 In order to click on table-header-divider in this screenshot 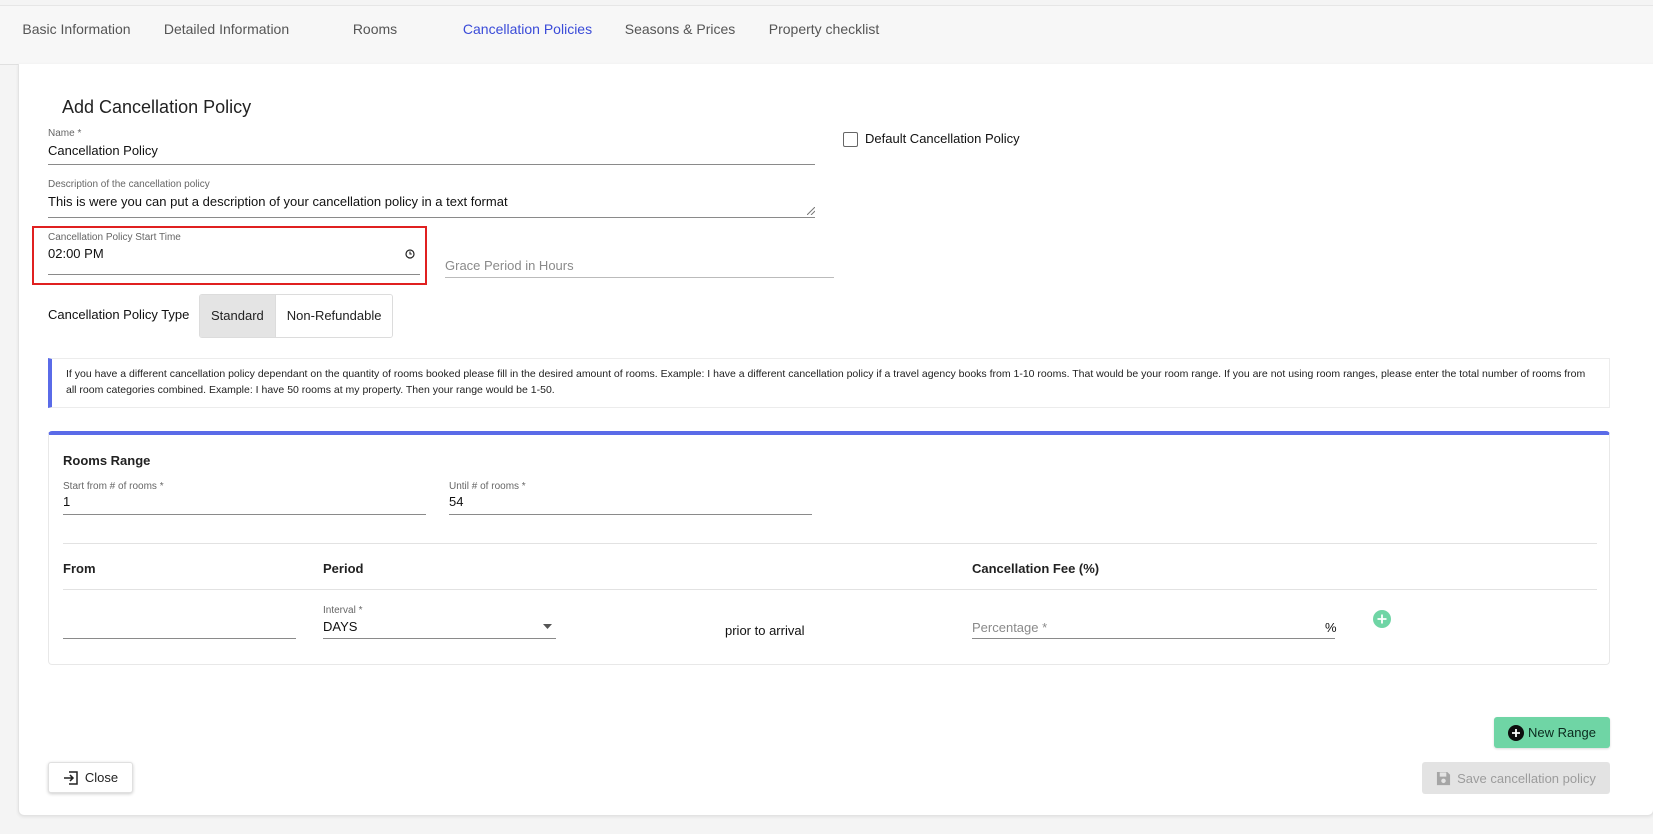, I will do `click(830, 589)`.